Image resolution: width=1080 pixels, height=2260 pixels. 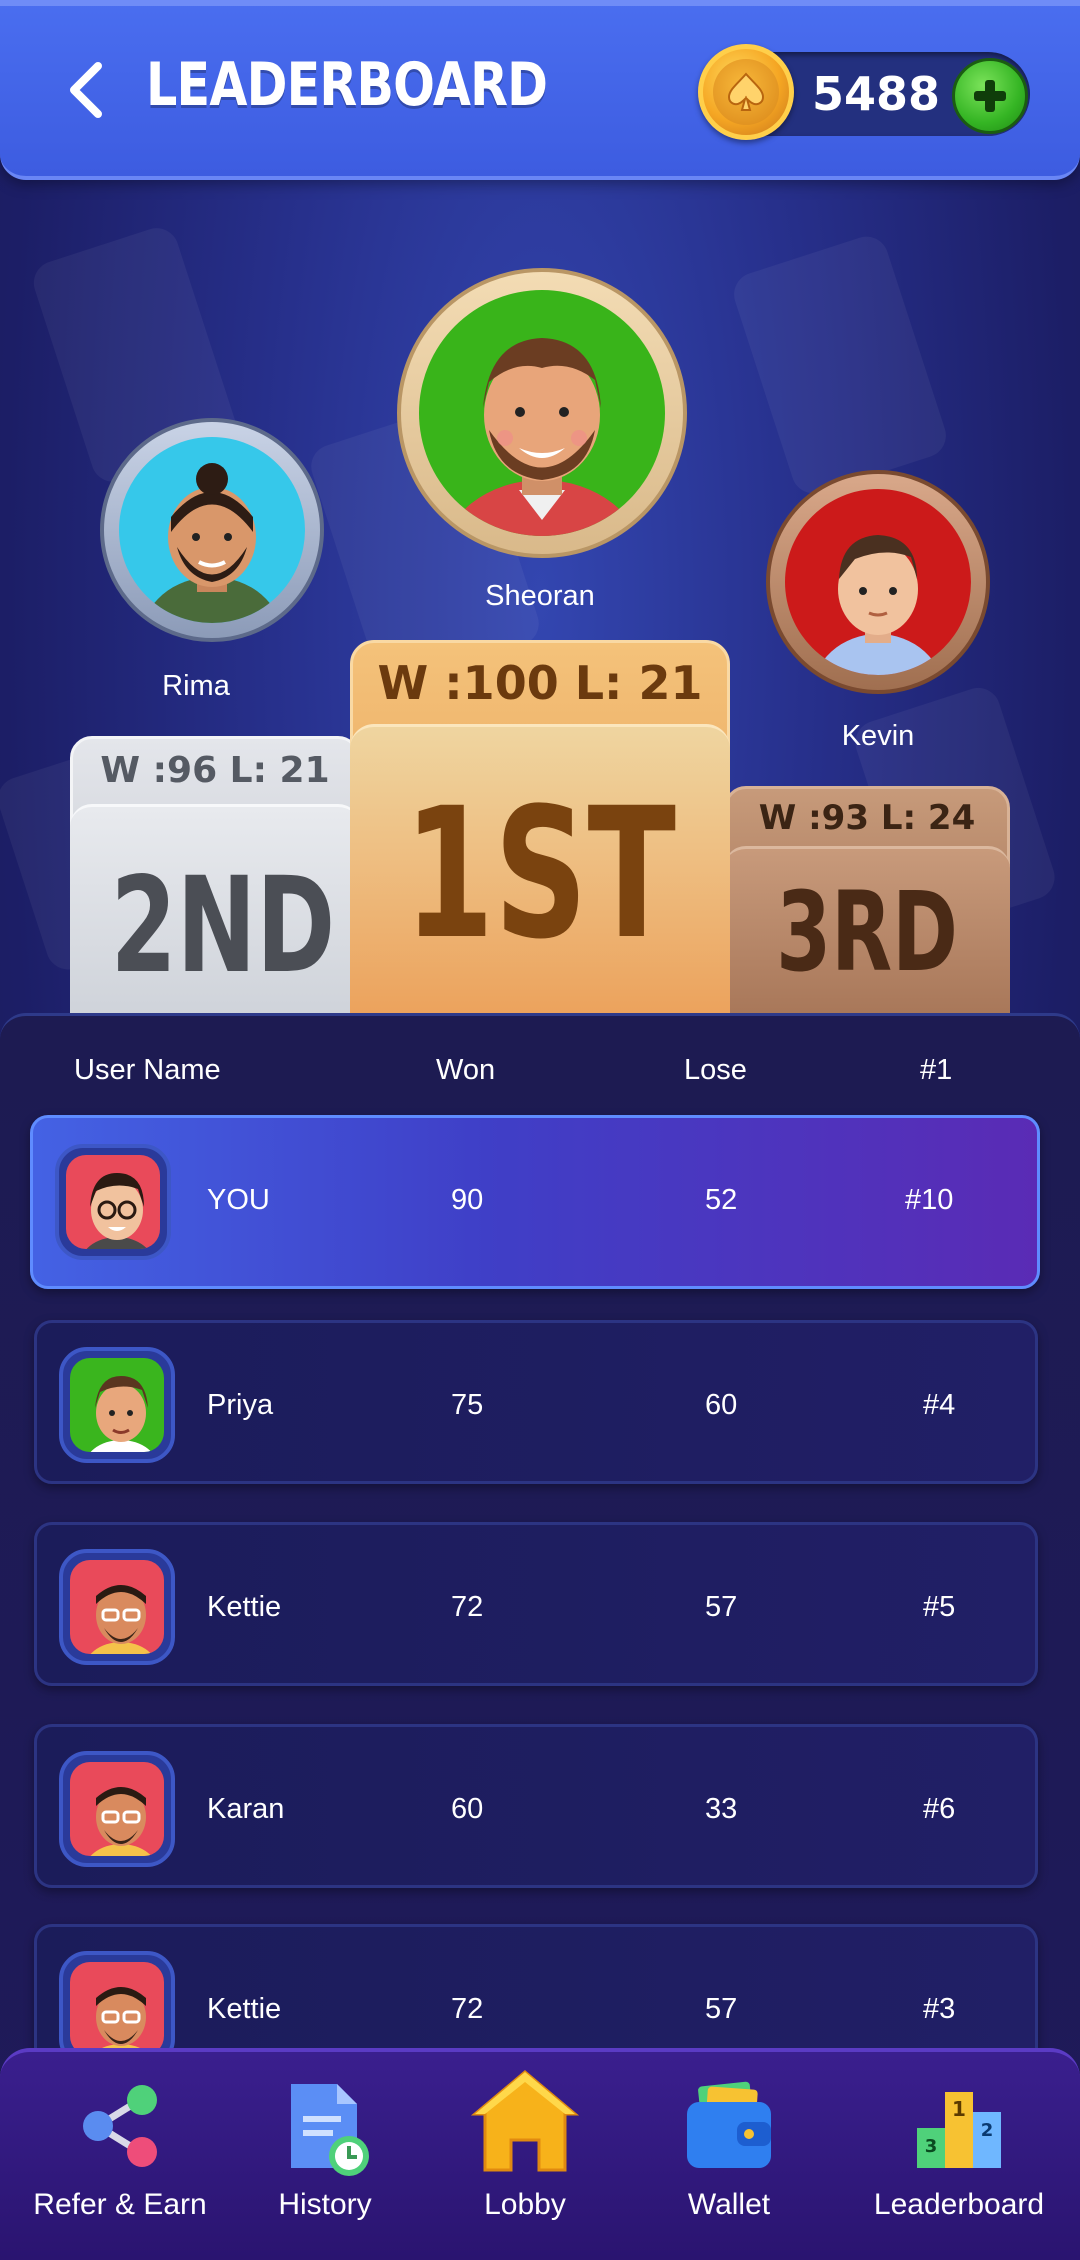 What do you see at coordinates (876, 94) in the screenshot?
I see `coin-balance: 5488` at bounding box center [876, 94].